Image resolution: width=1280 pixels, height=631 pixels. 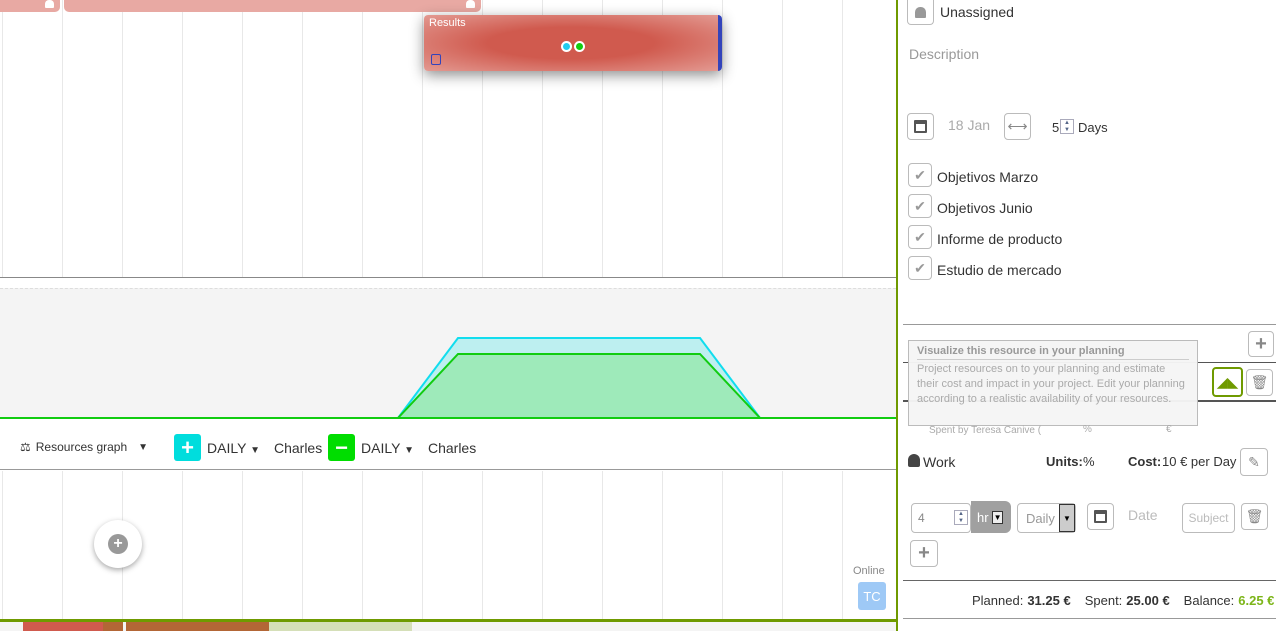 I want to click on plus-button: +, so click(x=187, y=447).